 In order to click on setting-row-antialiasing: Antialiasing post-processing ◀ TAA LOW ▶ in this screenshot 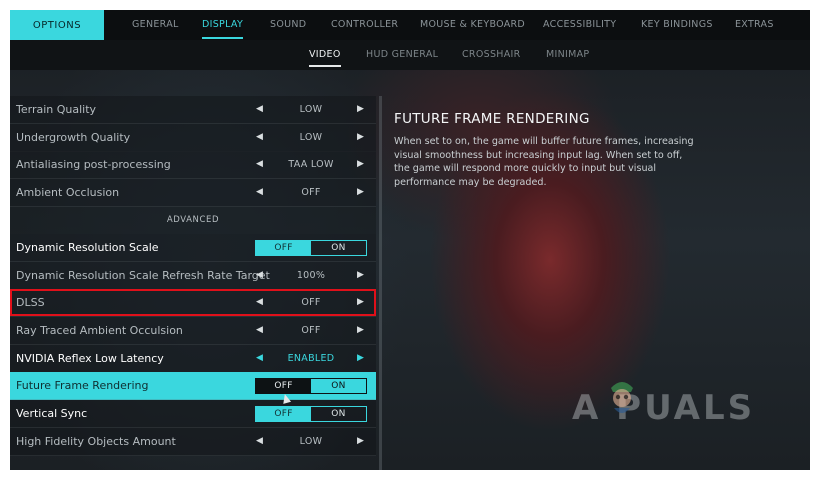, I will do `click(193, 165)`.